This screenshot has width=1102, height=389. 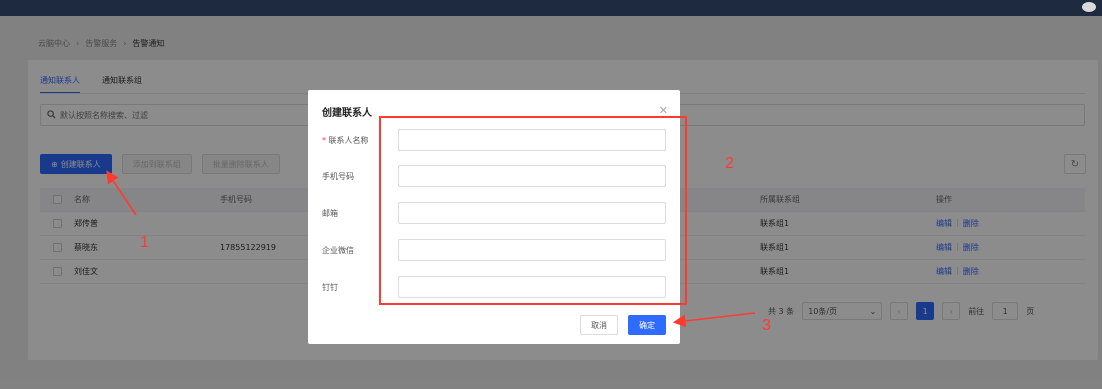 What do you see at coordinates (330, 213) in the screenshot?
I see `email-label: 邮箱` at bounding box center [330, 213].